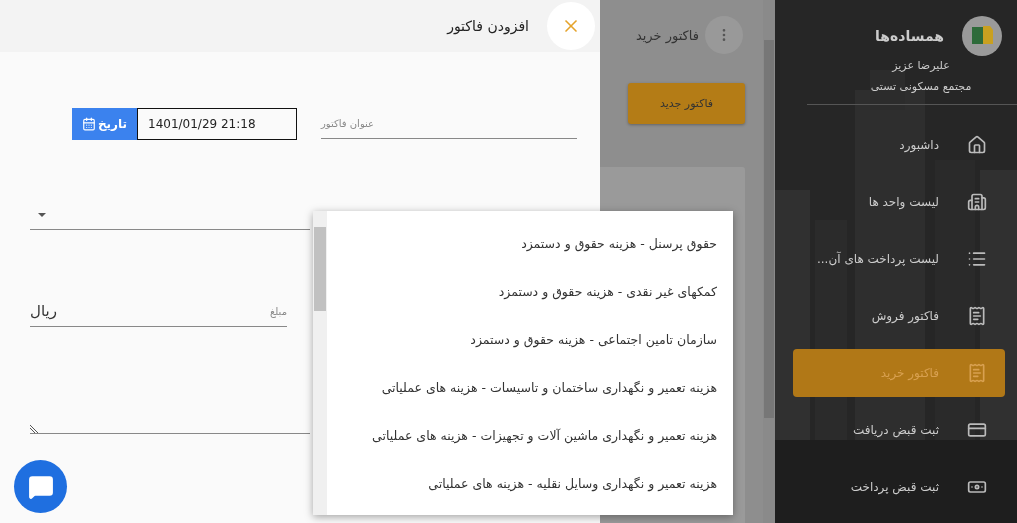 The height and width of the screenshot is (523, 1017). Describe the element at coordinates (977, 144) in the screenshot. I see `home-icon` at that location.